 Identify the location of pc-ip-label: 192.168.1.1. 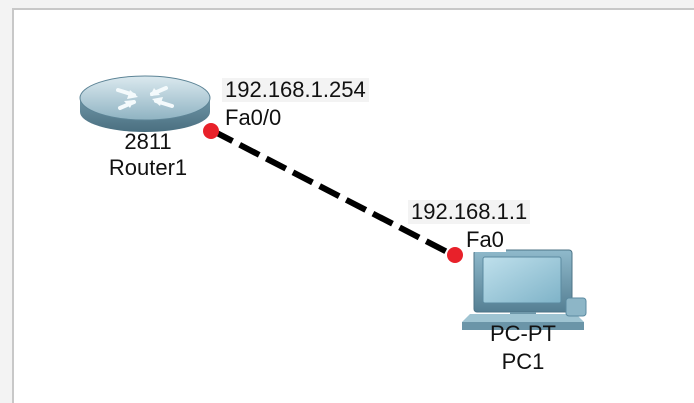
(469, 212).